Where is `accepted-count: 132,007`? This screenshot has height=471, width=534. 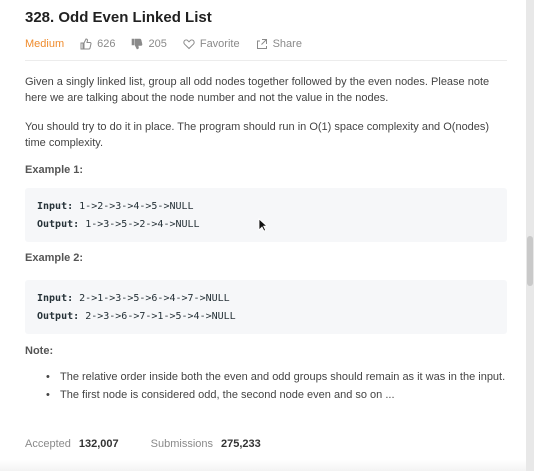 accepted-count: 132,007 is located at coordinates (98, 444).